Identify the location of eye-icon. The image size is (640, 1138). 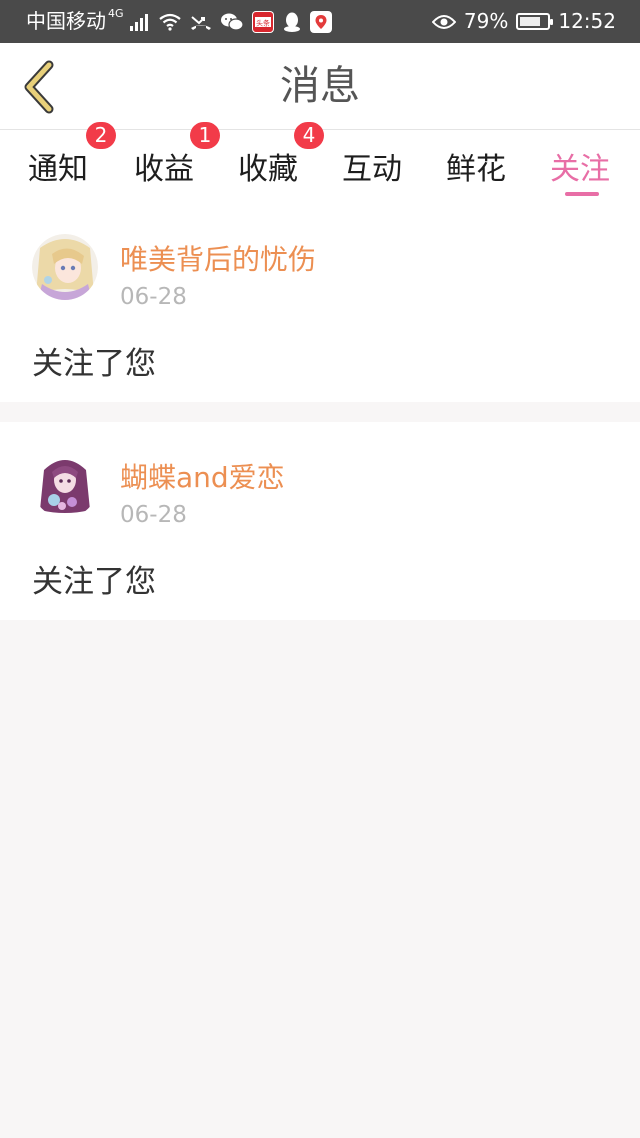
(443, 22).